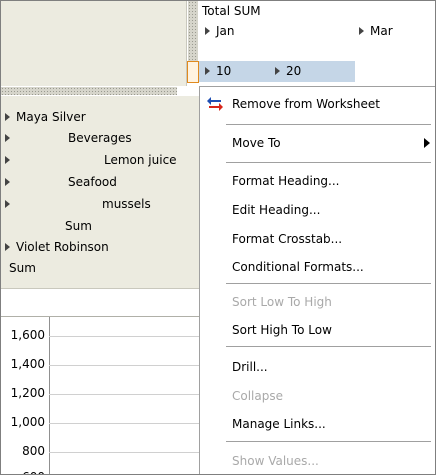  Describe the element at coordinates (27, 364) in the screenshot. I see `y-tick-label: 1,400` at that location.